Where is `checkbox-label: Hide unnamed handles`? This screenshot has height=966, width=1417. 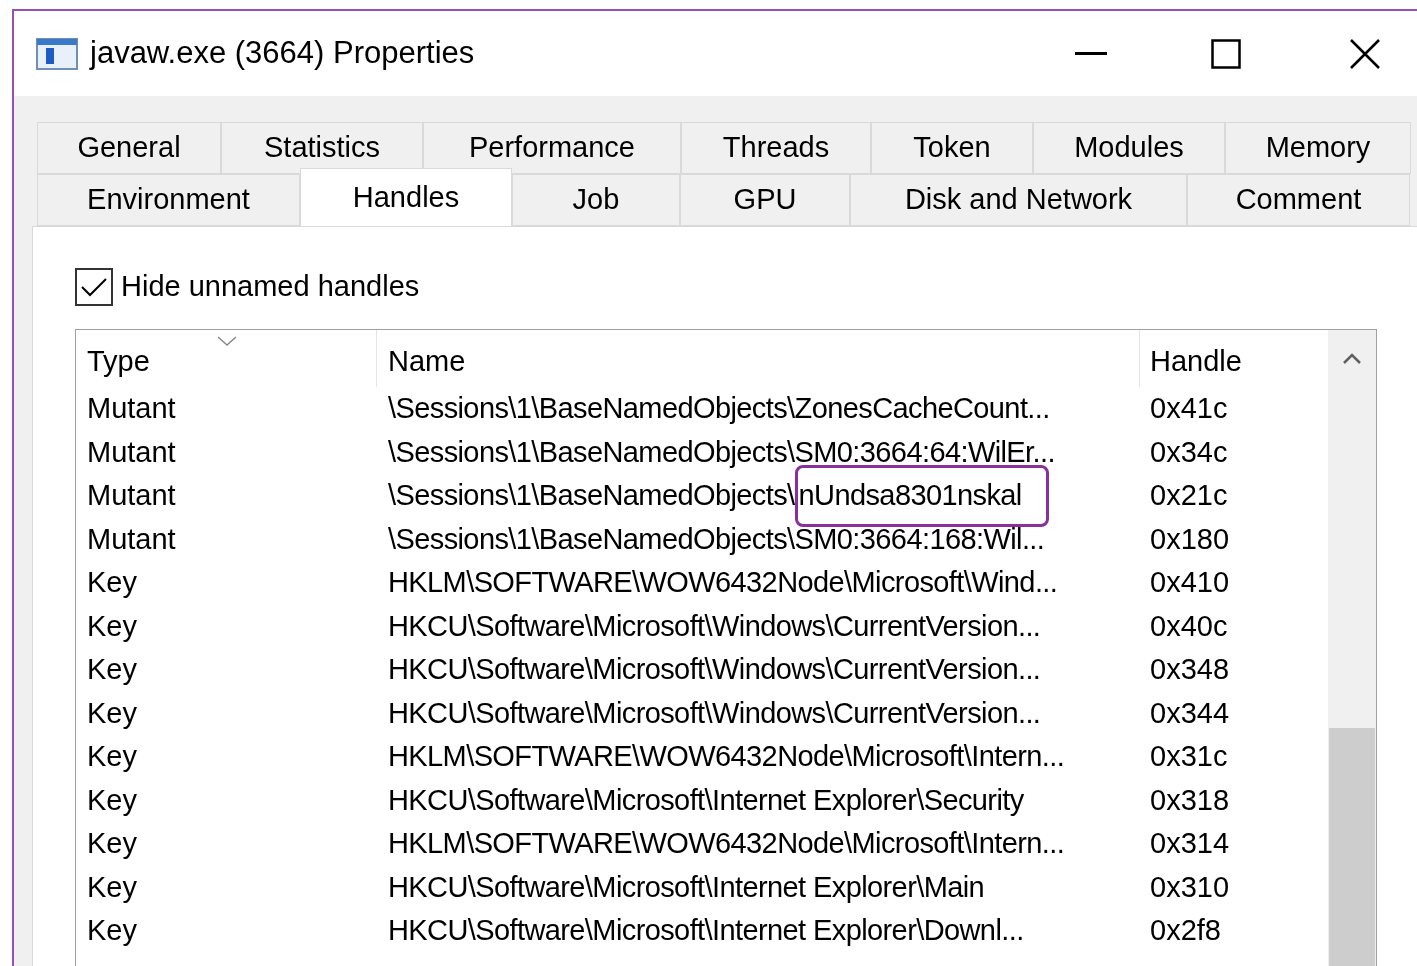
checkbox-label: Hide unnamed handles is located at coordinates (270, 287).